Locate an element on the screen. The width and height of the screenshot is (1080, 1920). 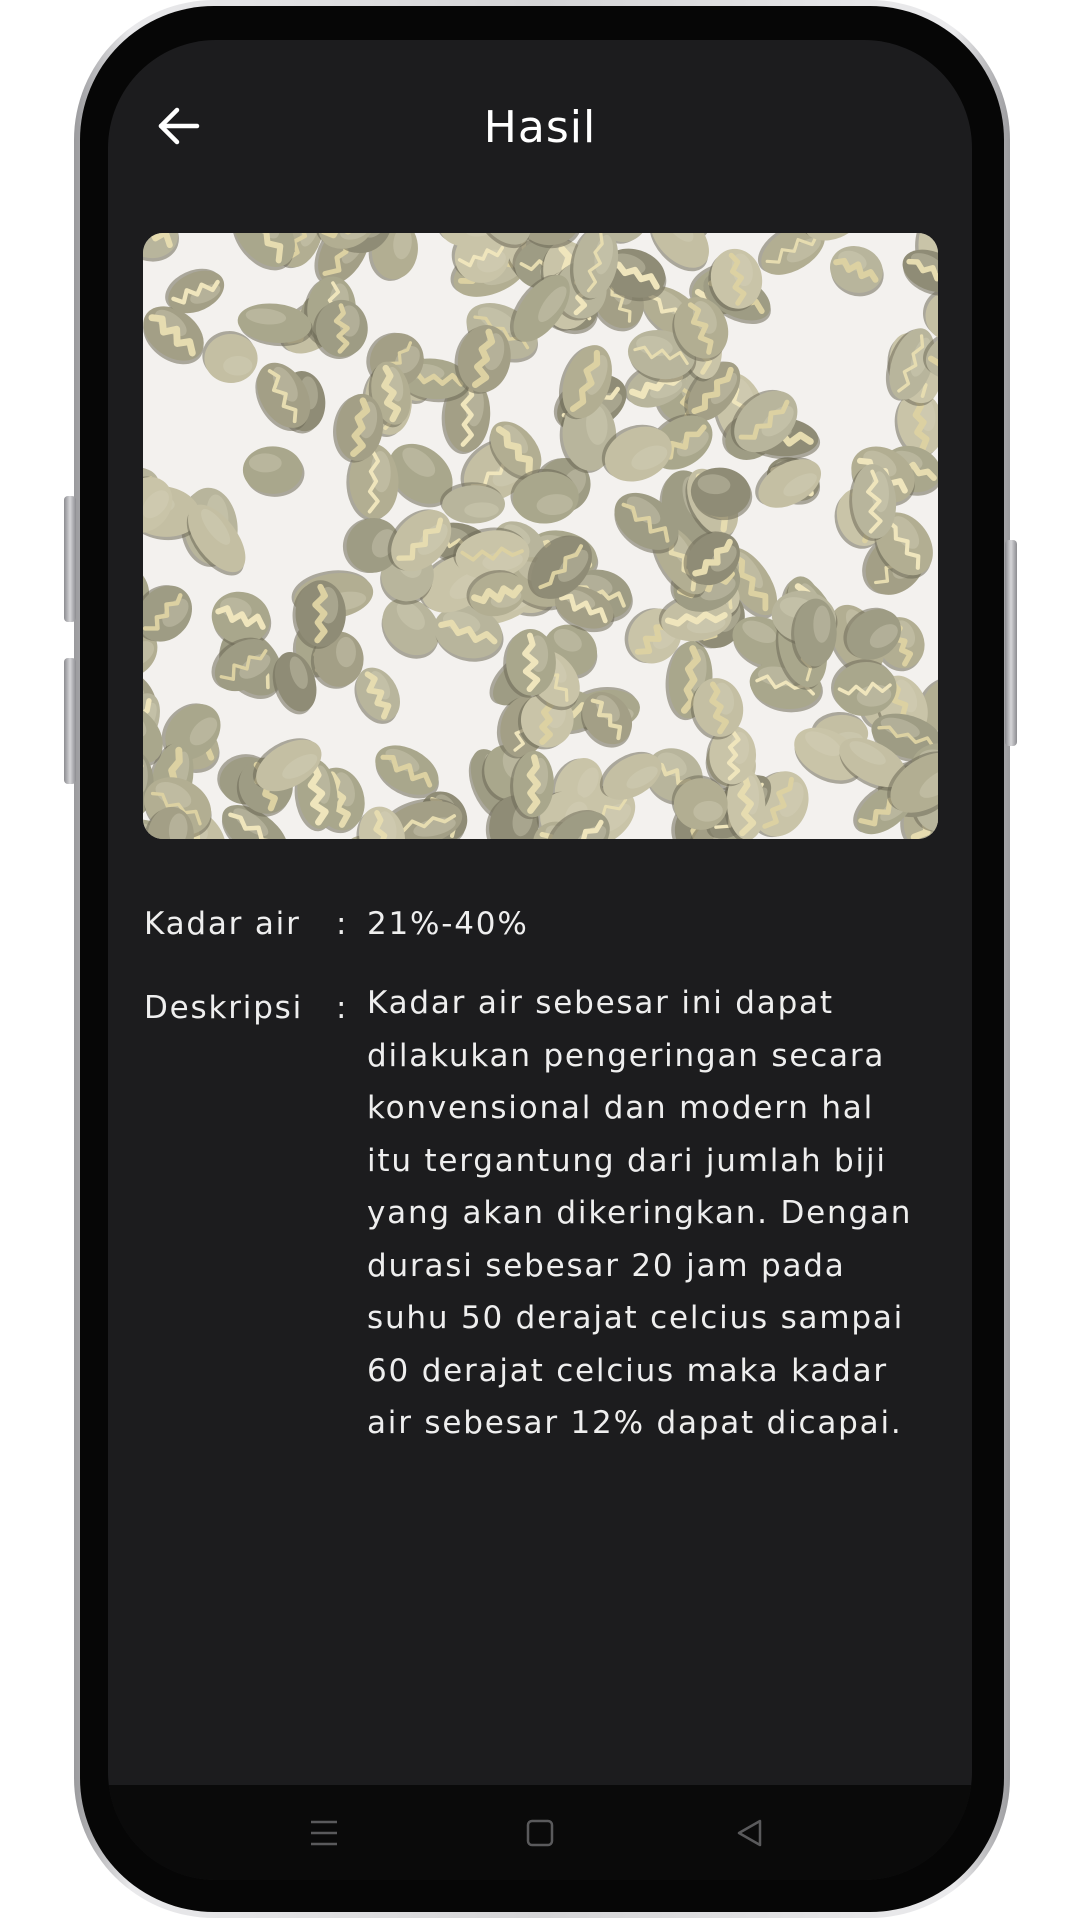
recent-apps-button is located at coordinates (324, 1833).